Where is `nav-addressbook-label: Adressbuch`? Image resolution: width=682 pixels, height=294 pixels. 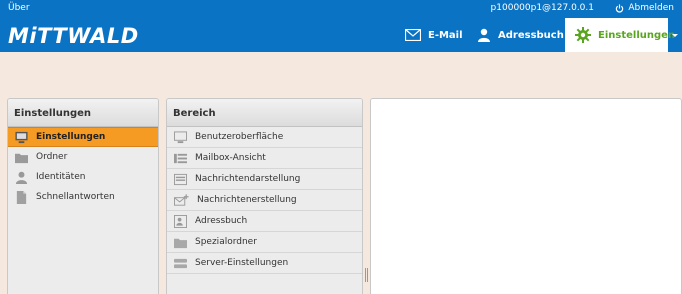
nav-addressbook-label: Adressbuch is located at coordinates (531, 35).